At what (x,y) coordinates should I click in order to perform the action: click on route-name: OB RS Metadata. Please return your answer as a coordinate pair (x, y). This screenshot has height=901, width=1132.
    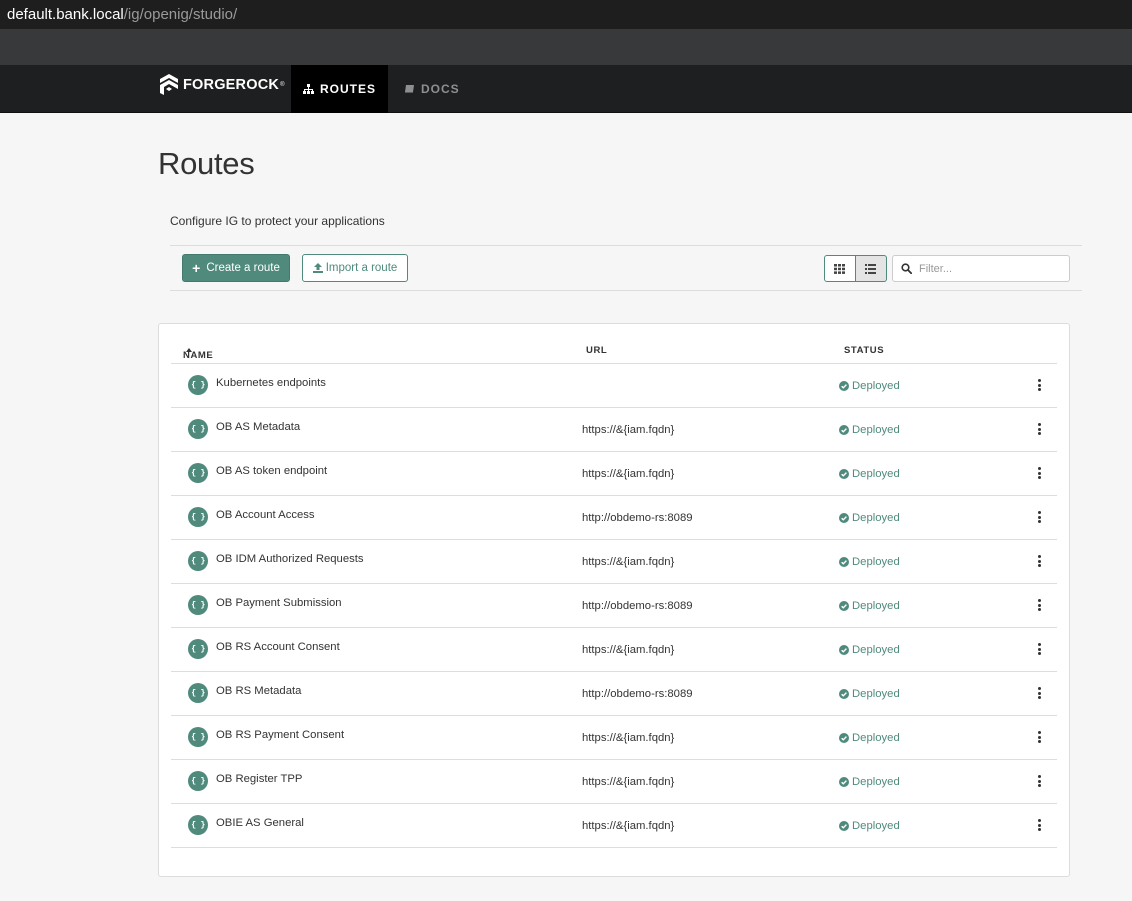
    Looking at the image, I should click on (258, 691).